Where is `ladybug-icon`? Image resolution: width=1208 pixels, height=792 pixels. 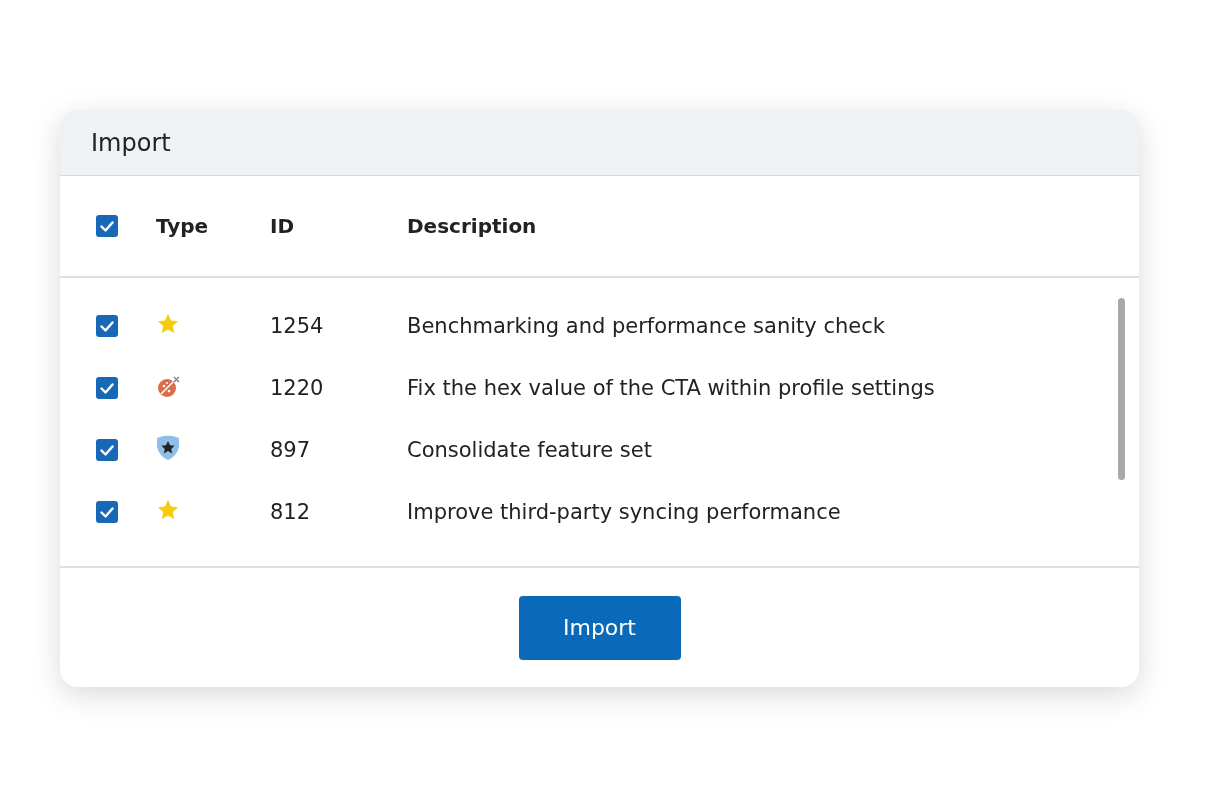
ladybug-icon is located at coordinates (169, 386).